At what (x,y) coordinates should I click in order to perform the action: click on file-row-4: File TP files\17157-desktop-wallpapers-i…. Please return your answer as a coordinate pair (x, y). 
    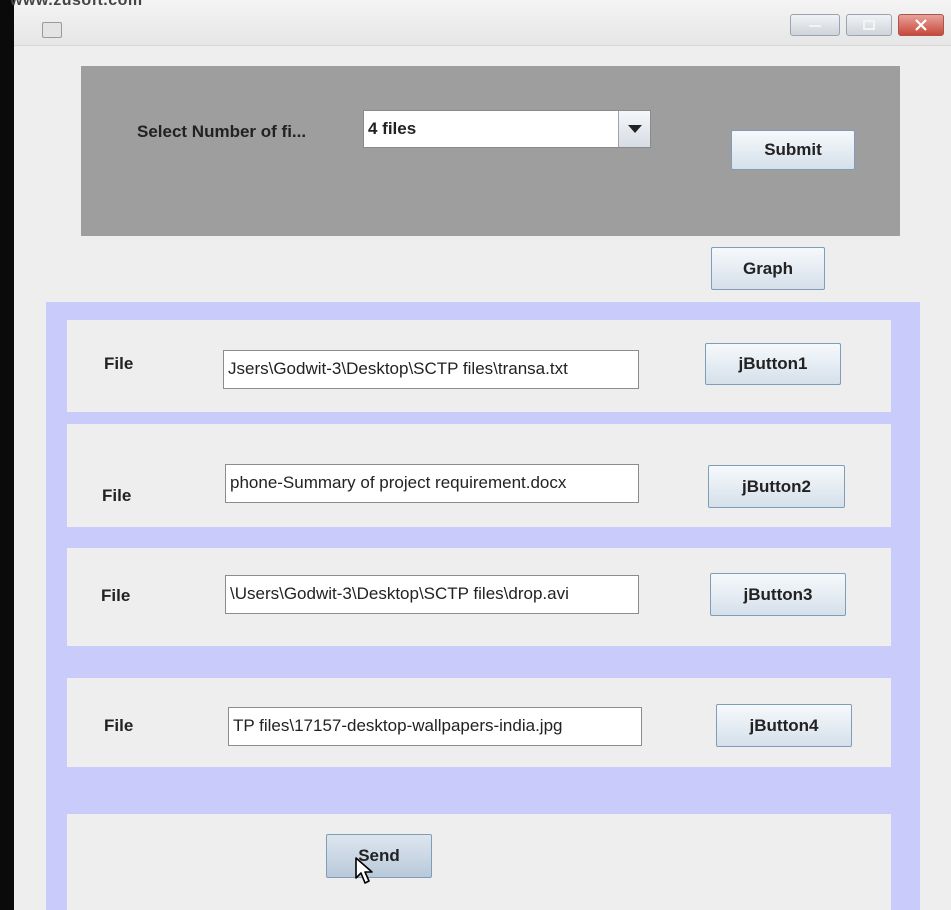
    Looking at the image, I should click on (479, 722).